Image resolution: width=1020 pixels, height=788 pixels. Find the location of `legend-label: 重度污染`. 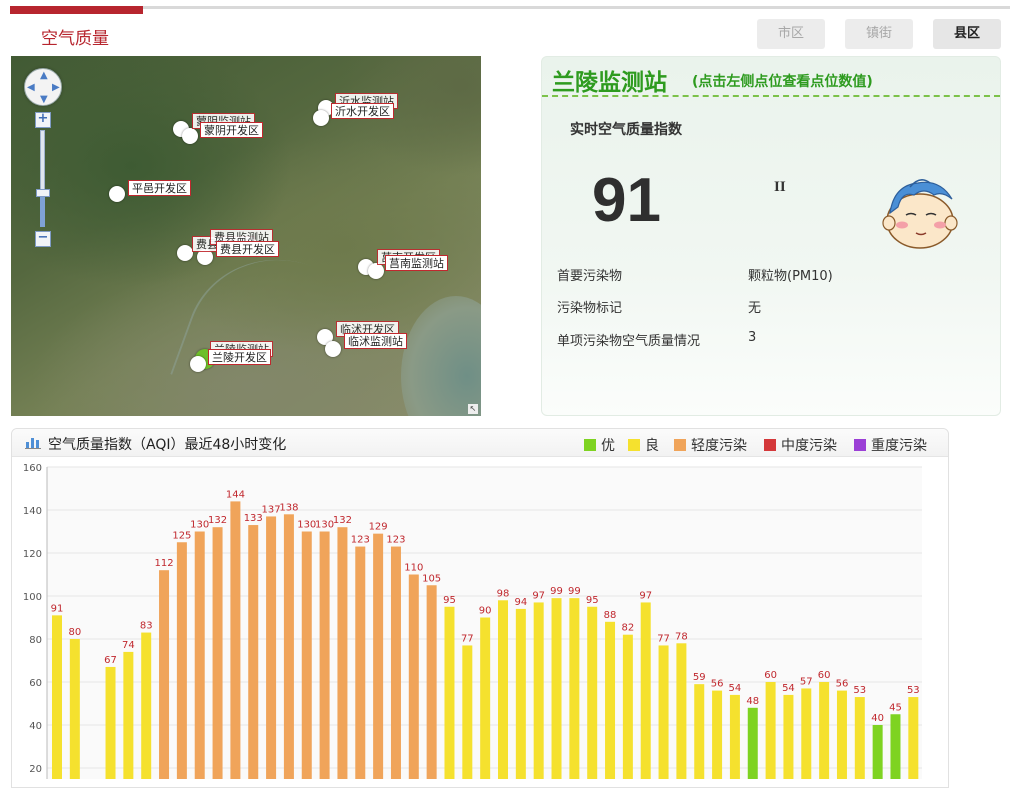

legend-label: 重度污染 is located at coordinates (899, 446).